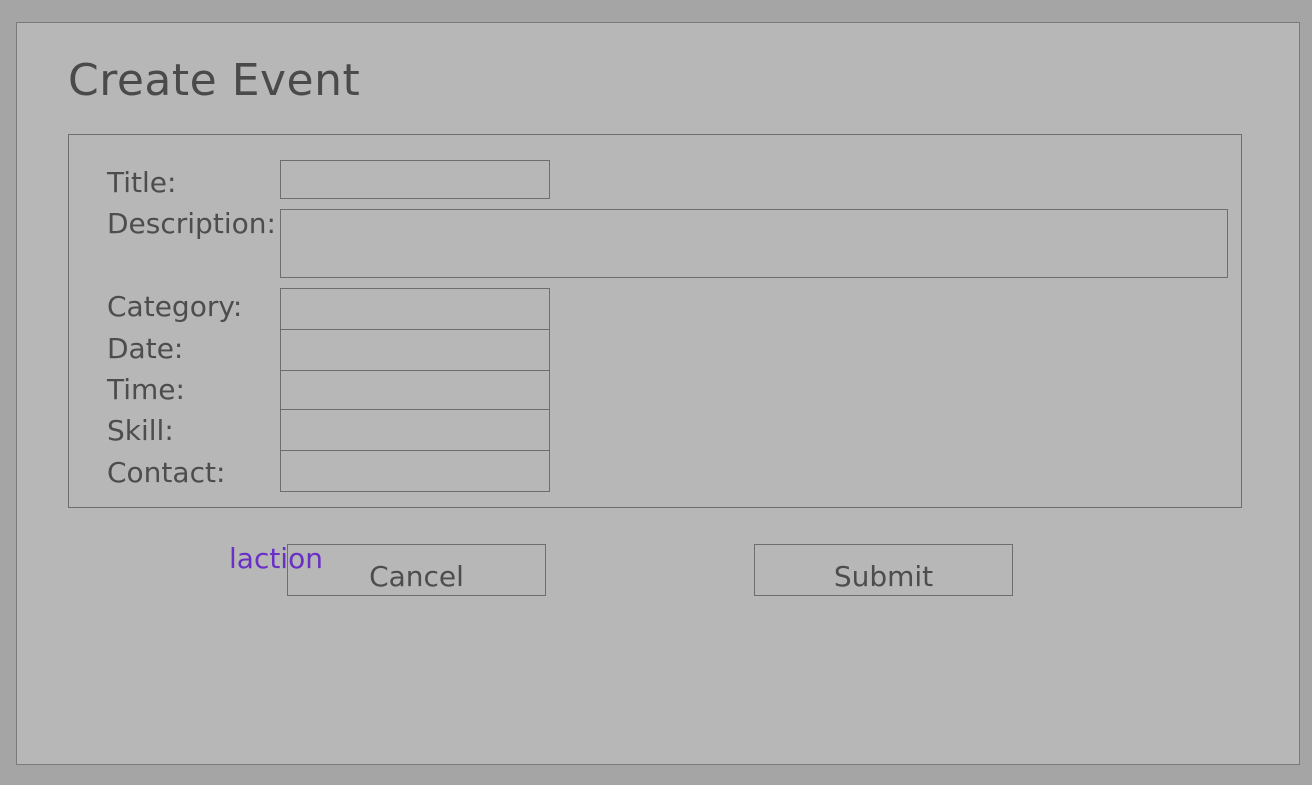  Describe the element at coordinates (415, 430) in the screenshot. I see `skill-field` at that location.